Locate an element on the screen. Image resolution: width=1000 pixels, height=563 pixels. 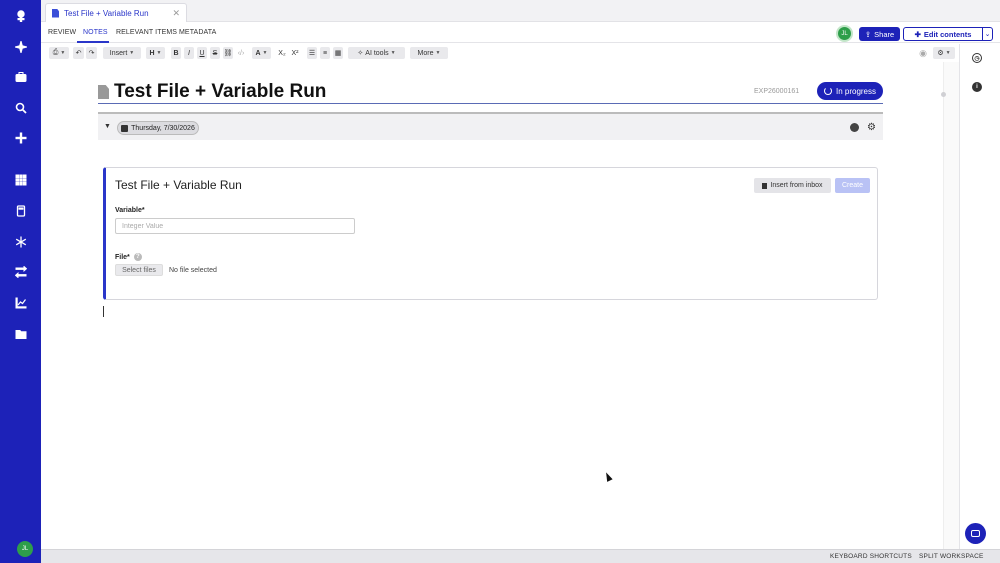
share-icon: ⇪ is located at coordinates (868, 34).